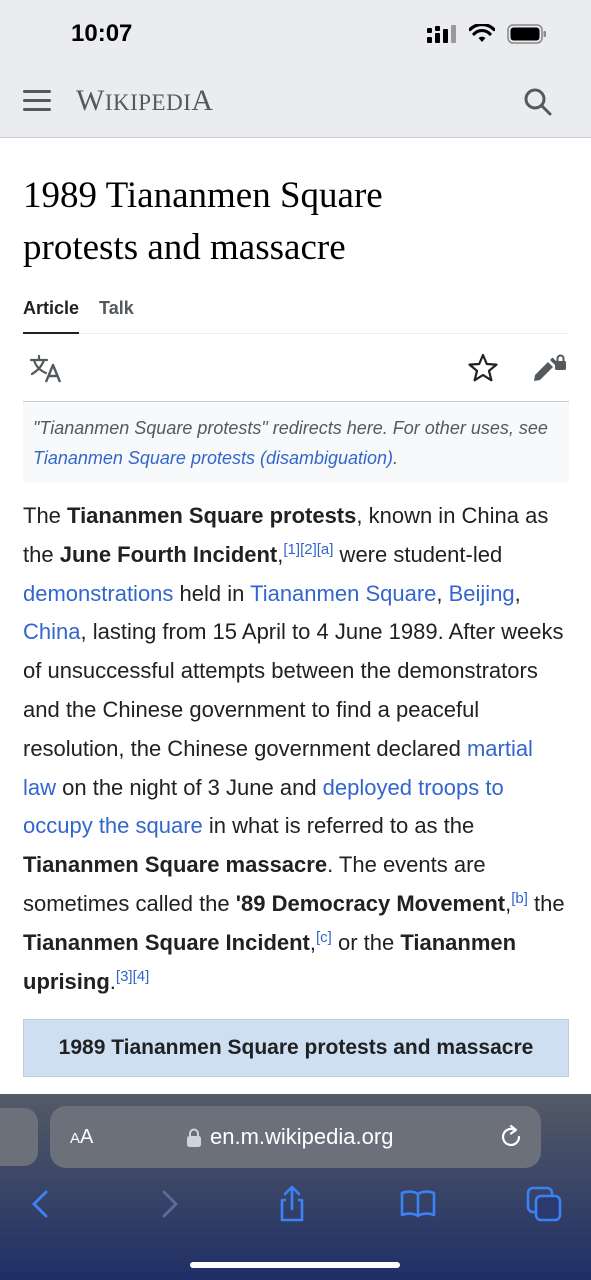 Image resolution: width=591 pixels, height=1280 pixels. Describe the element at coordinates (212, 515) in the screenshot. I see `lead-bold: Tiananmen Square protests` at that location.